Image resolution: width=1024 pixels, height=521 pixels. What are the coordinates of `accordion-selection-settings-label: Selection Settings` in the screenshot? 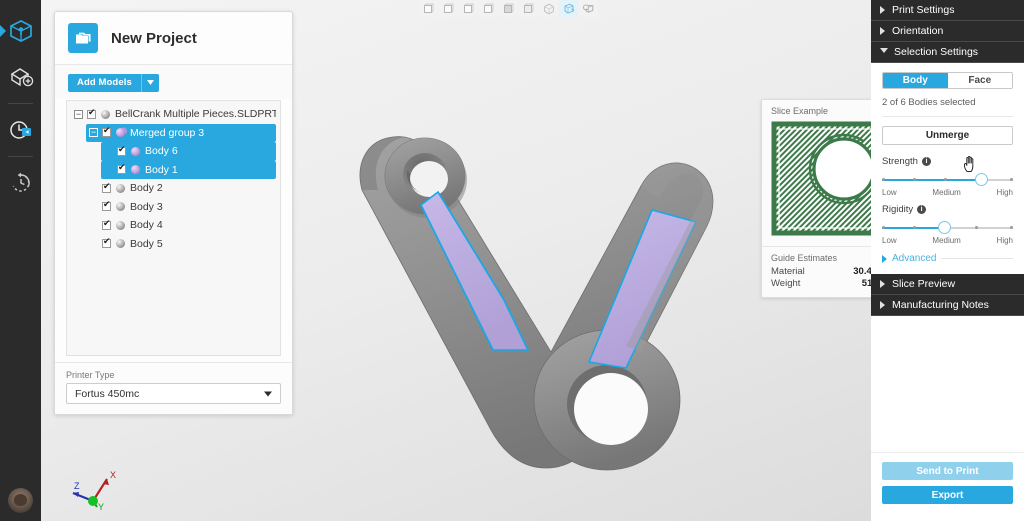 It's located at (936, 52).